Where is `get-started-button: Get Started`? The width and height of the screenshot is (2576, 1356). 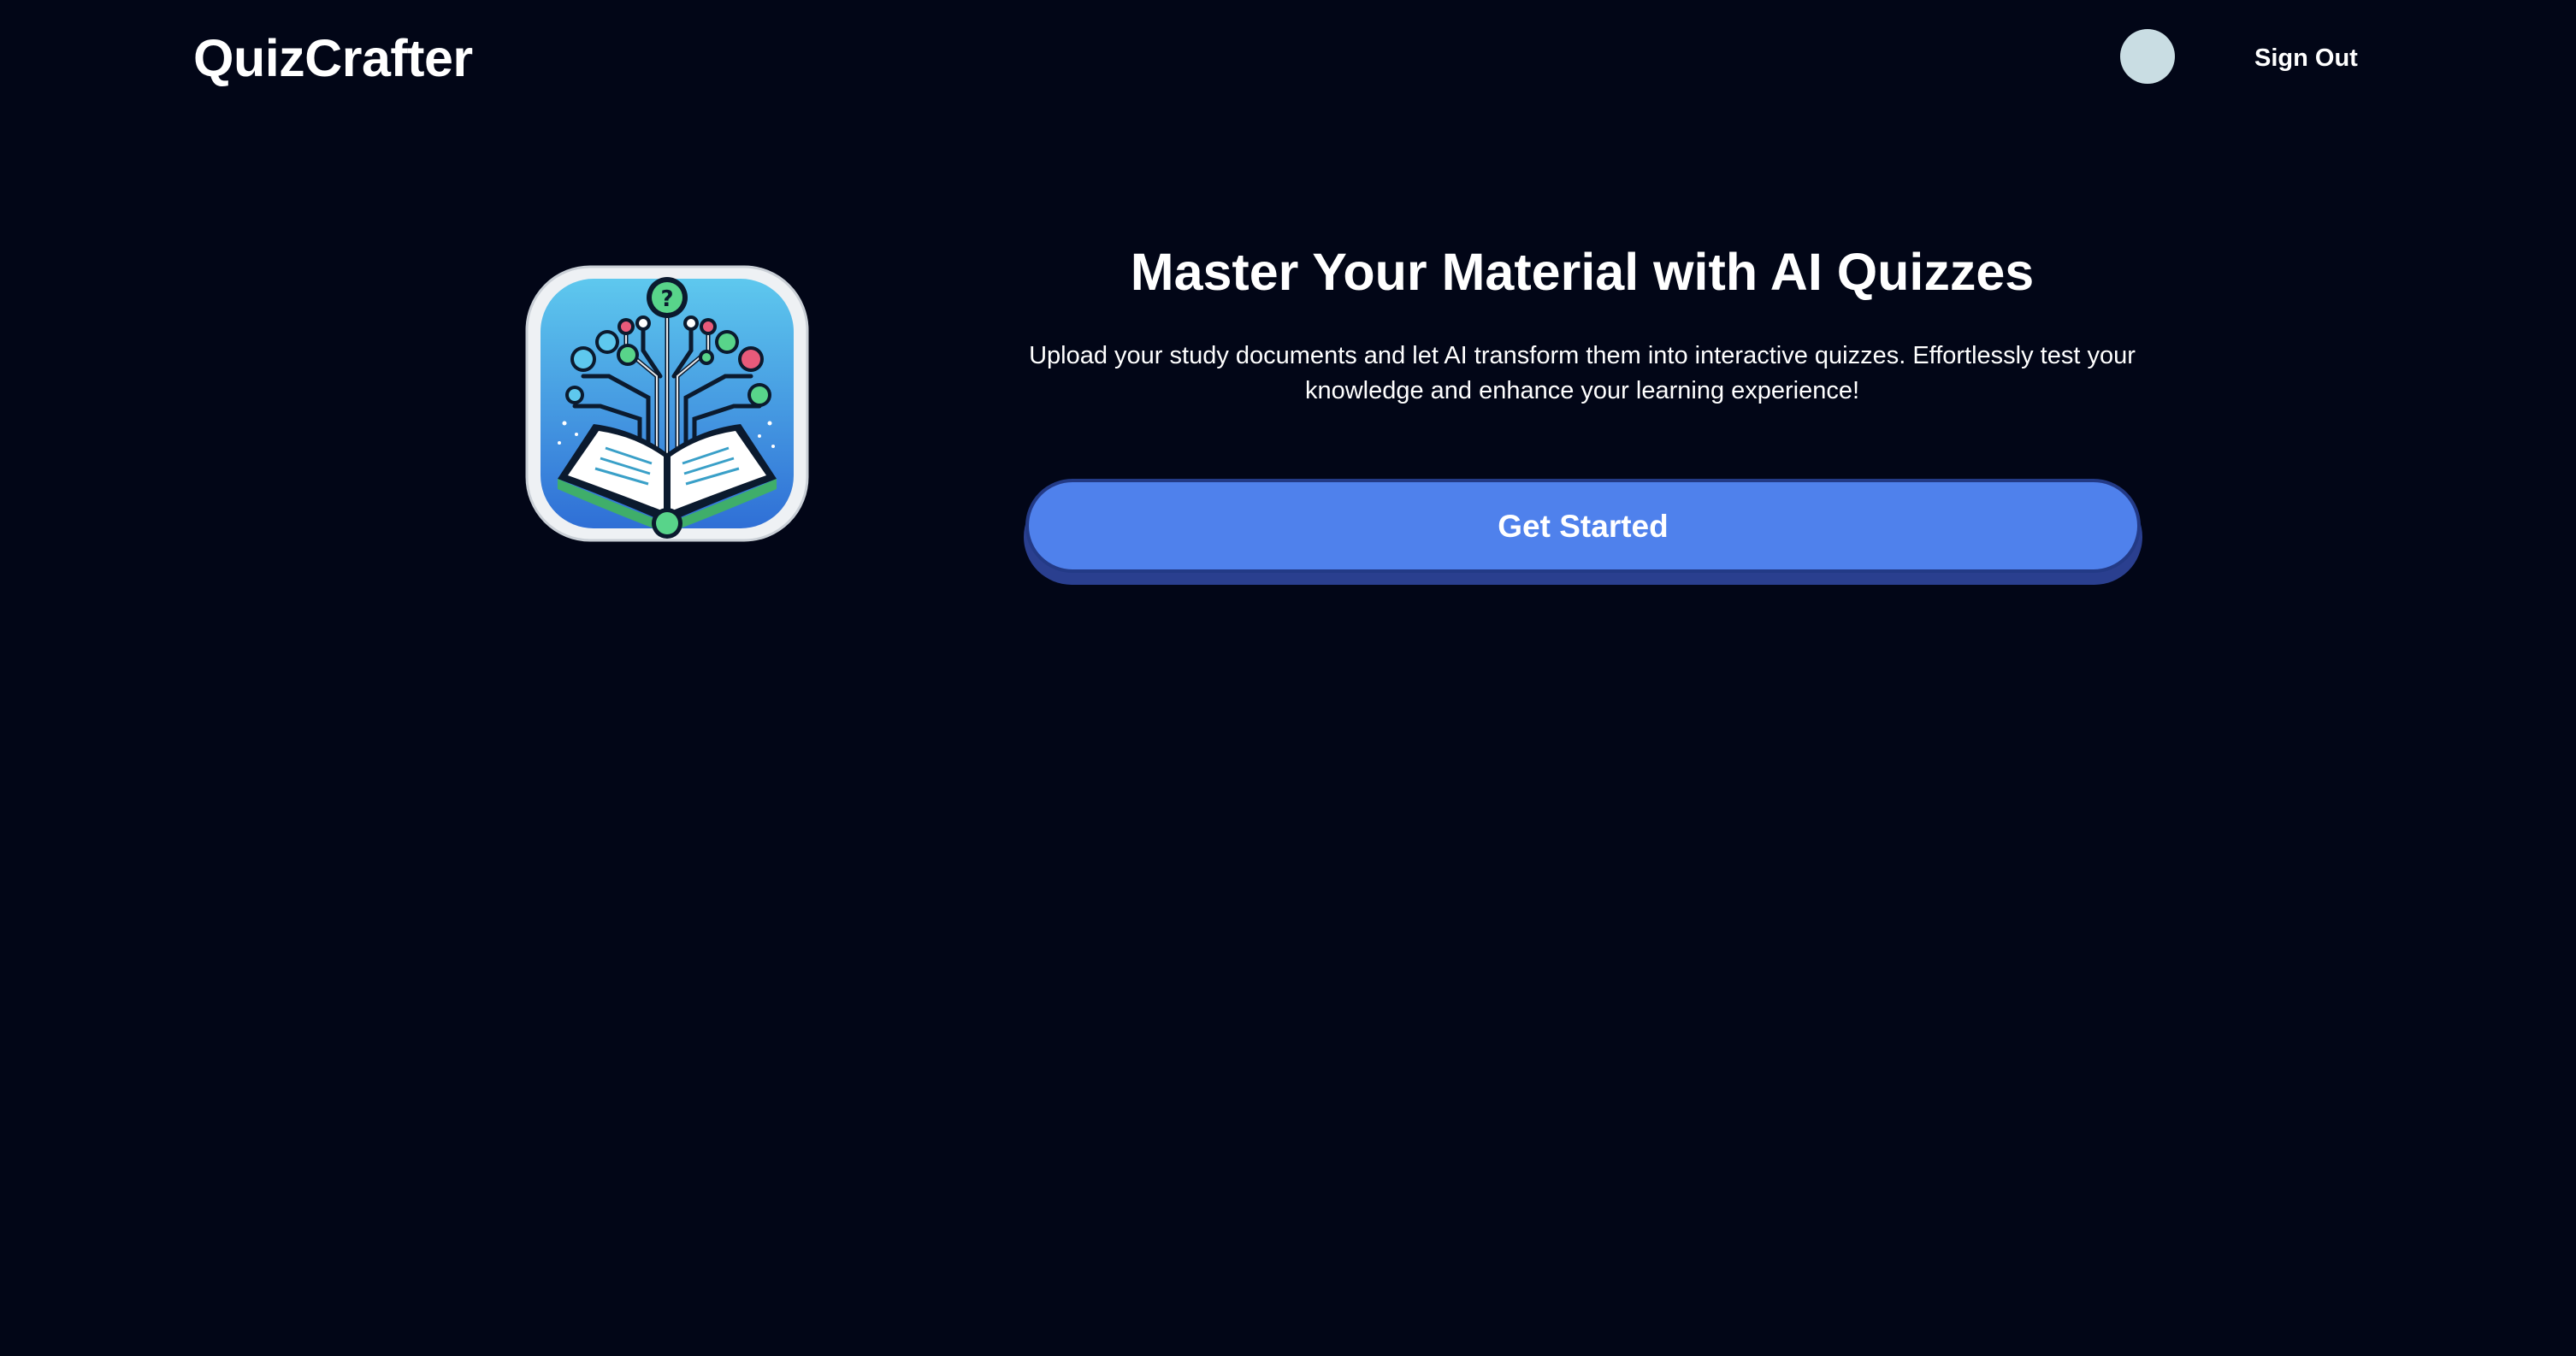 get-started-button: Get Started is located at coordinates (1583, 526).